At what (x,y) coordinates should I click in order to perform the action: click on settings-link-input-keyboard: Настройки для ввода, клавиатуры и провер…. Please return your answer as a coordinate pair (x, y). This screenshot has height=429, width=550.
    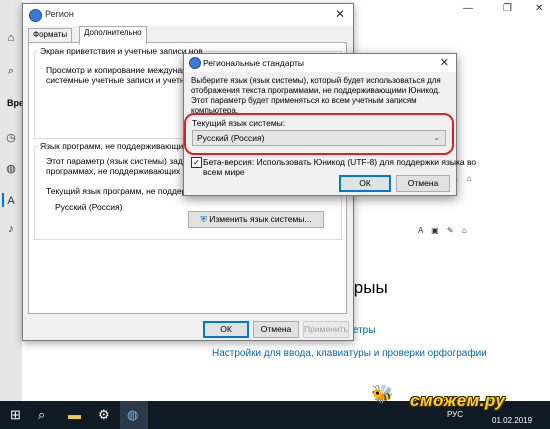
    Looking at the image, I should click on (349, 353).